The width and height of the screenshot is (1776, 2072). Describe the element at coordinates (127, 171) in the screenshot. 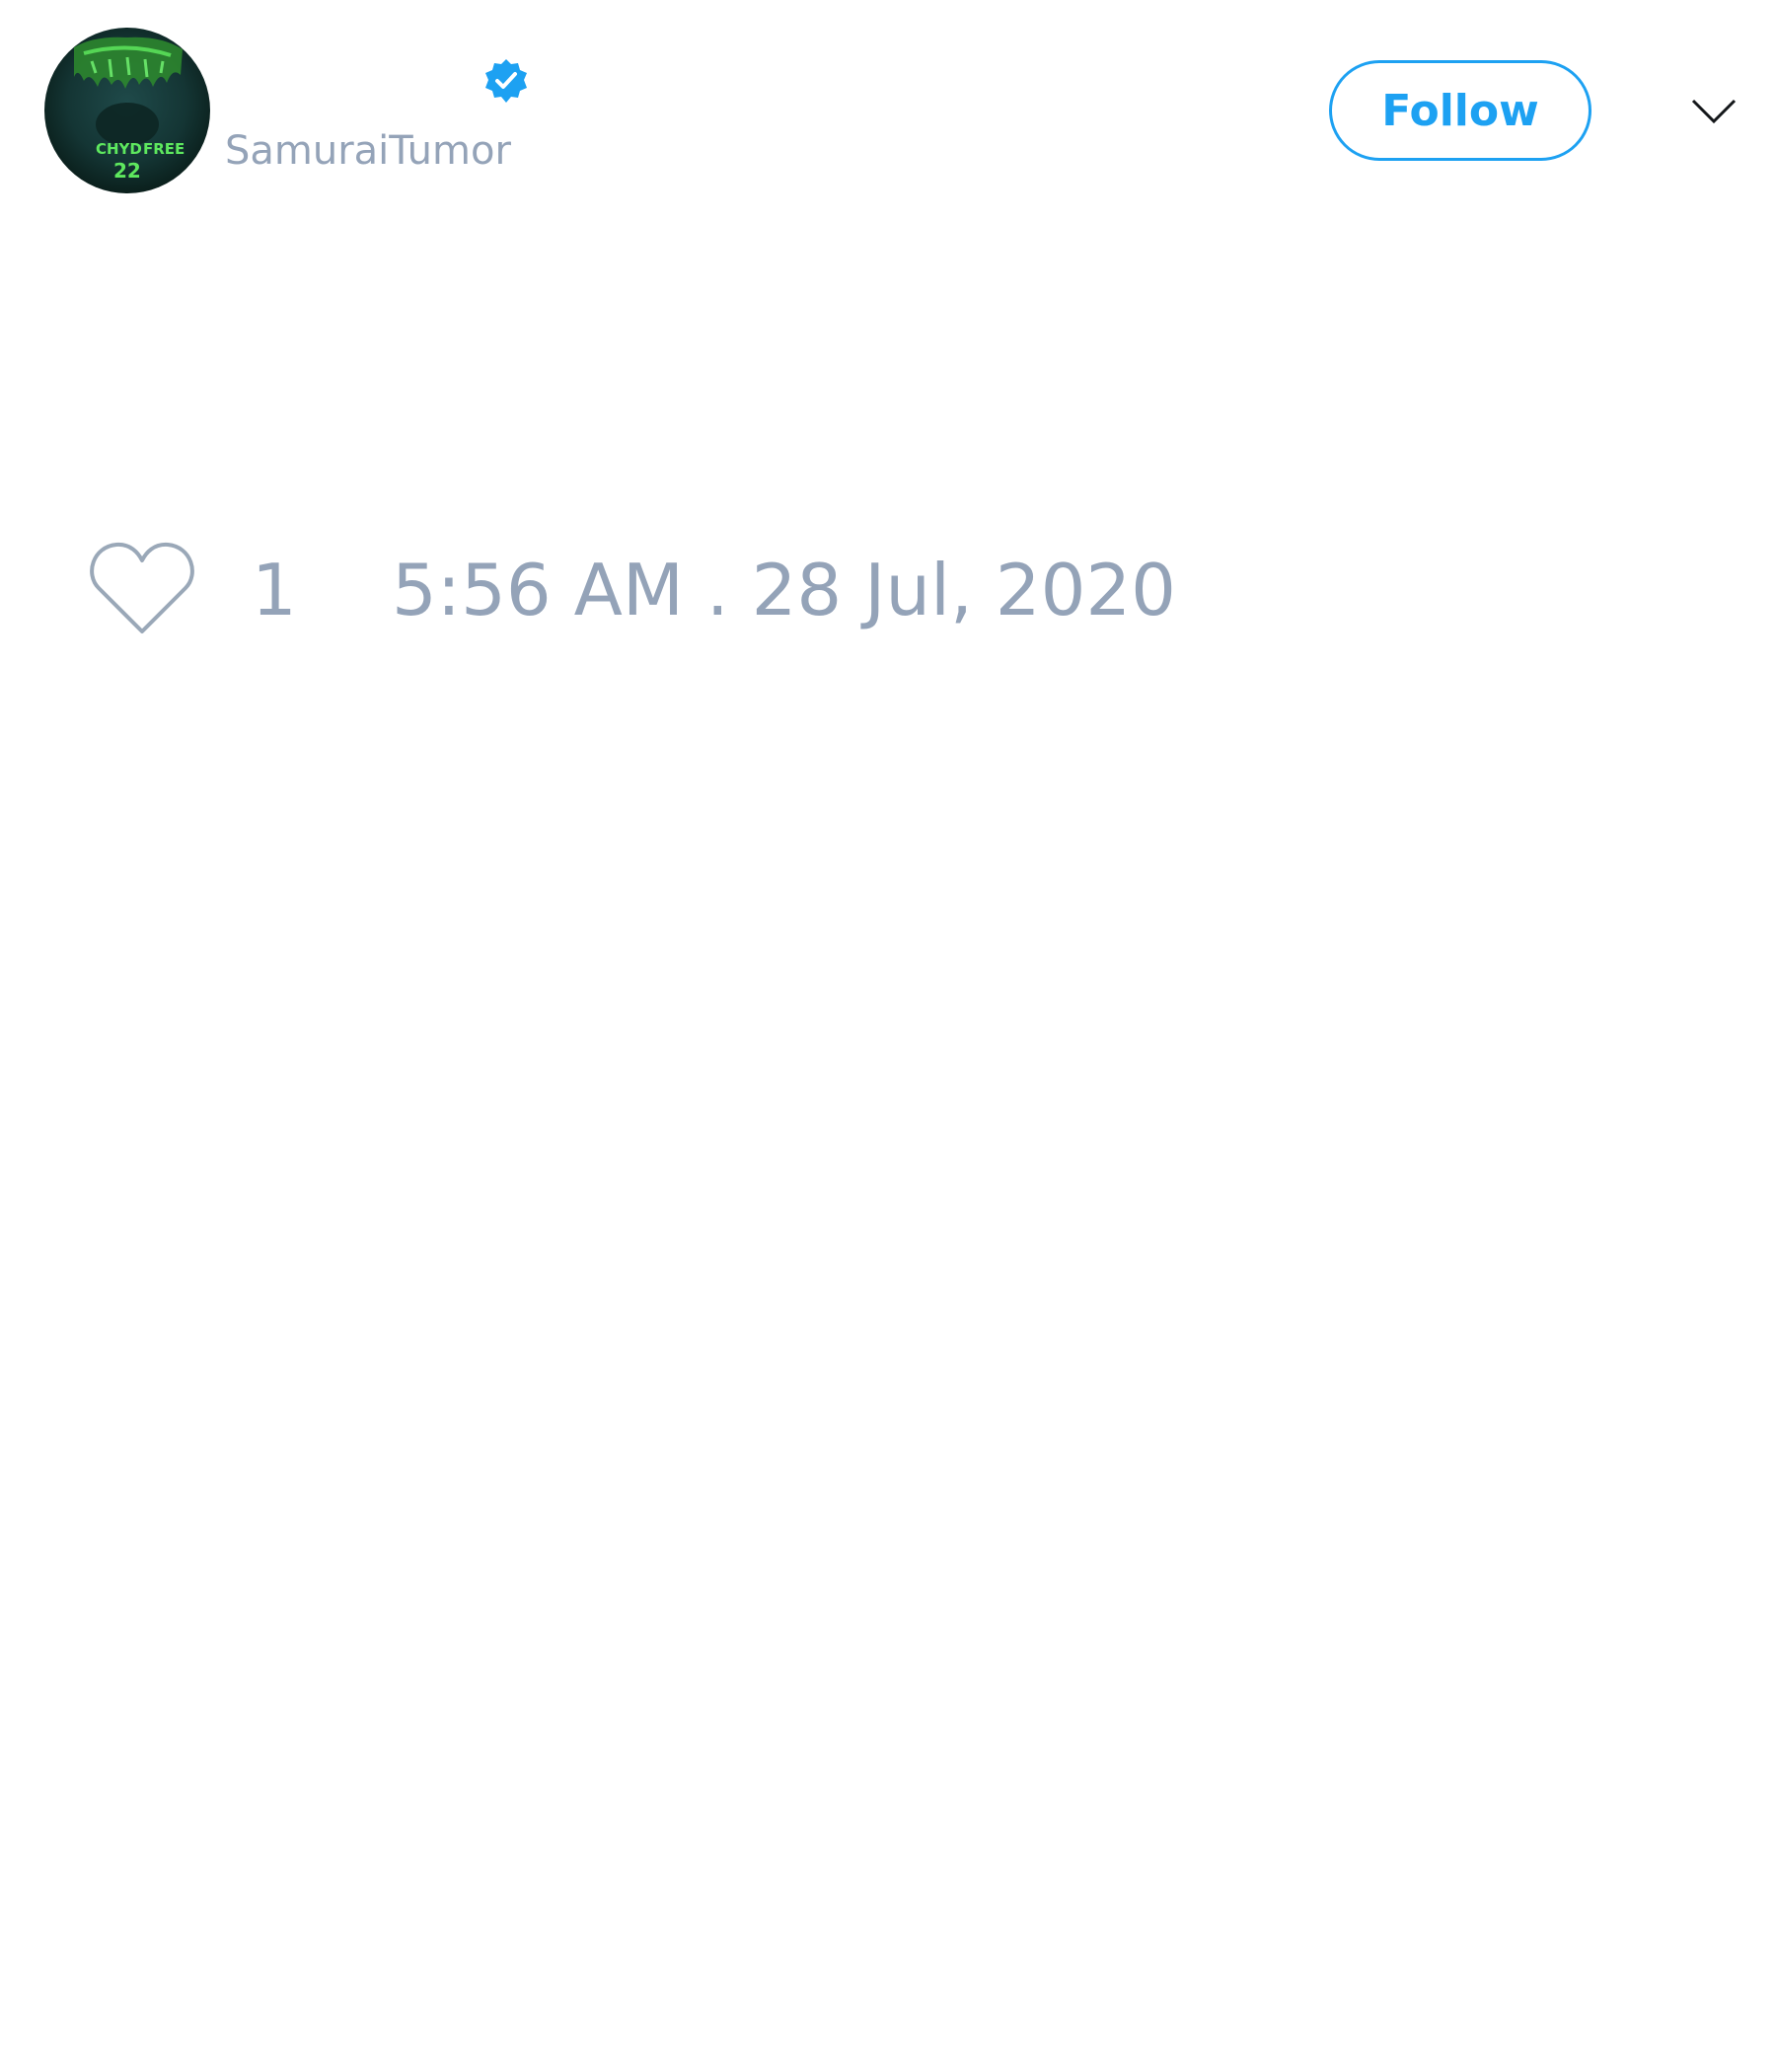

I see `avatar-text-3: 22` at that location.